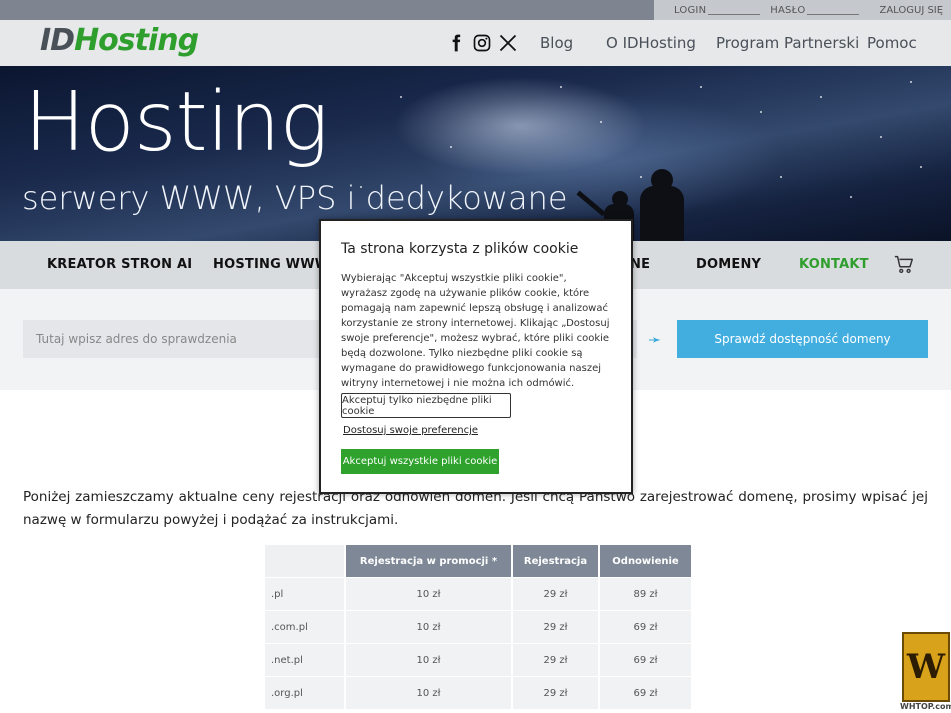  Describe the element at coordinates (734, 10) in the screenshot. I see `login-input` at that location.